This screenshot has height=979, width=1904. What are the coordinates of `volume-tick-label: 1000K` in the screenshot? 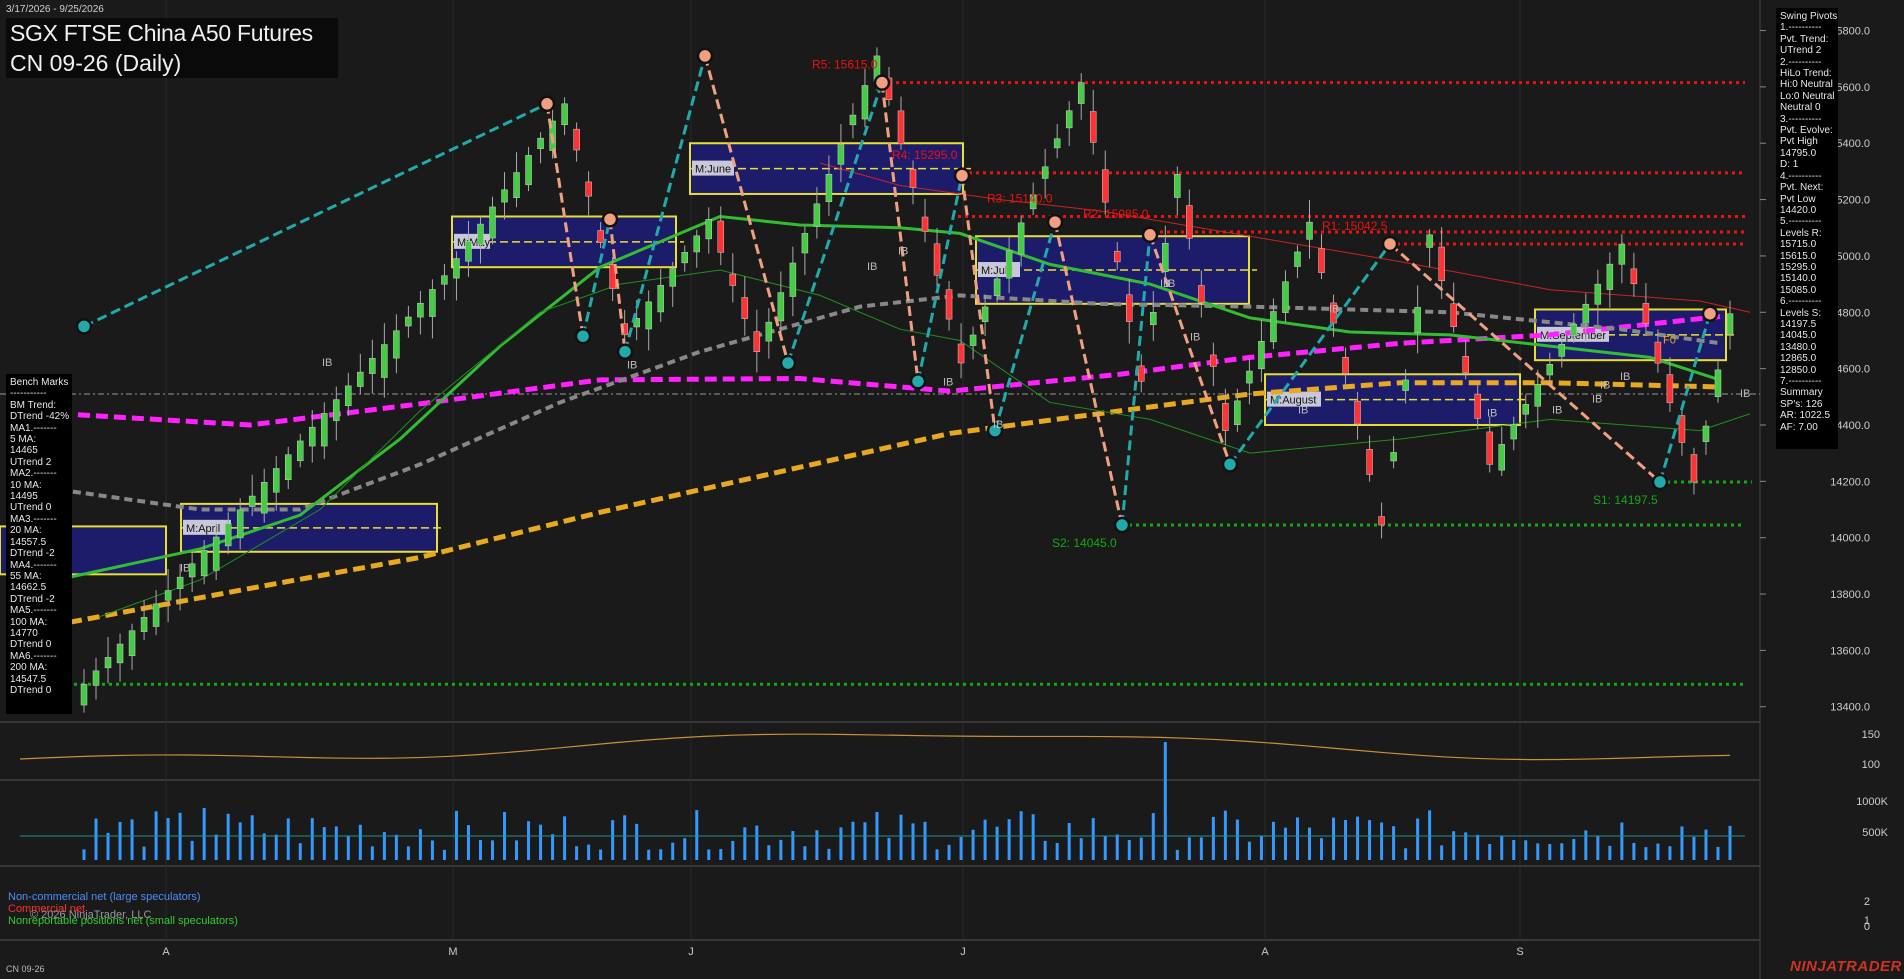 It's located at (1872, 802).